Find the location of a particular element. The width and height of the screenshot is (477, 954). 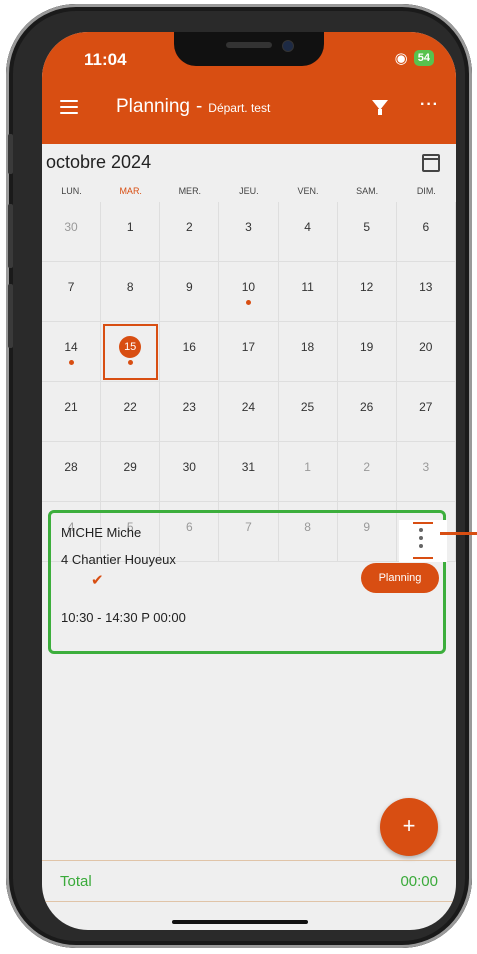

kebab-icon is located at coordinates (421, 540).